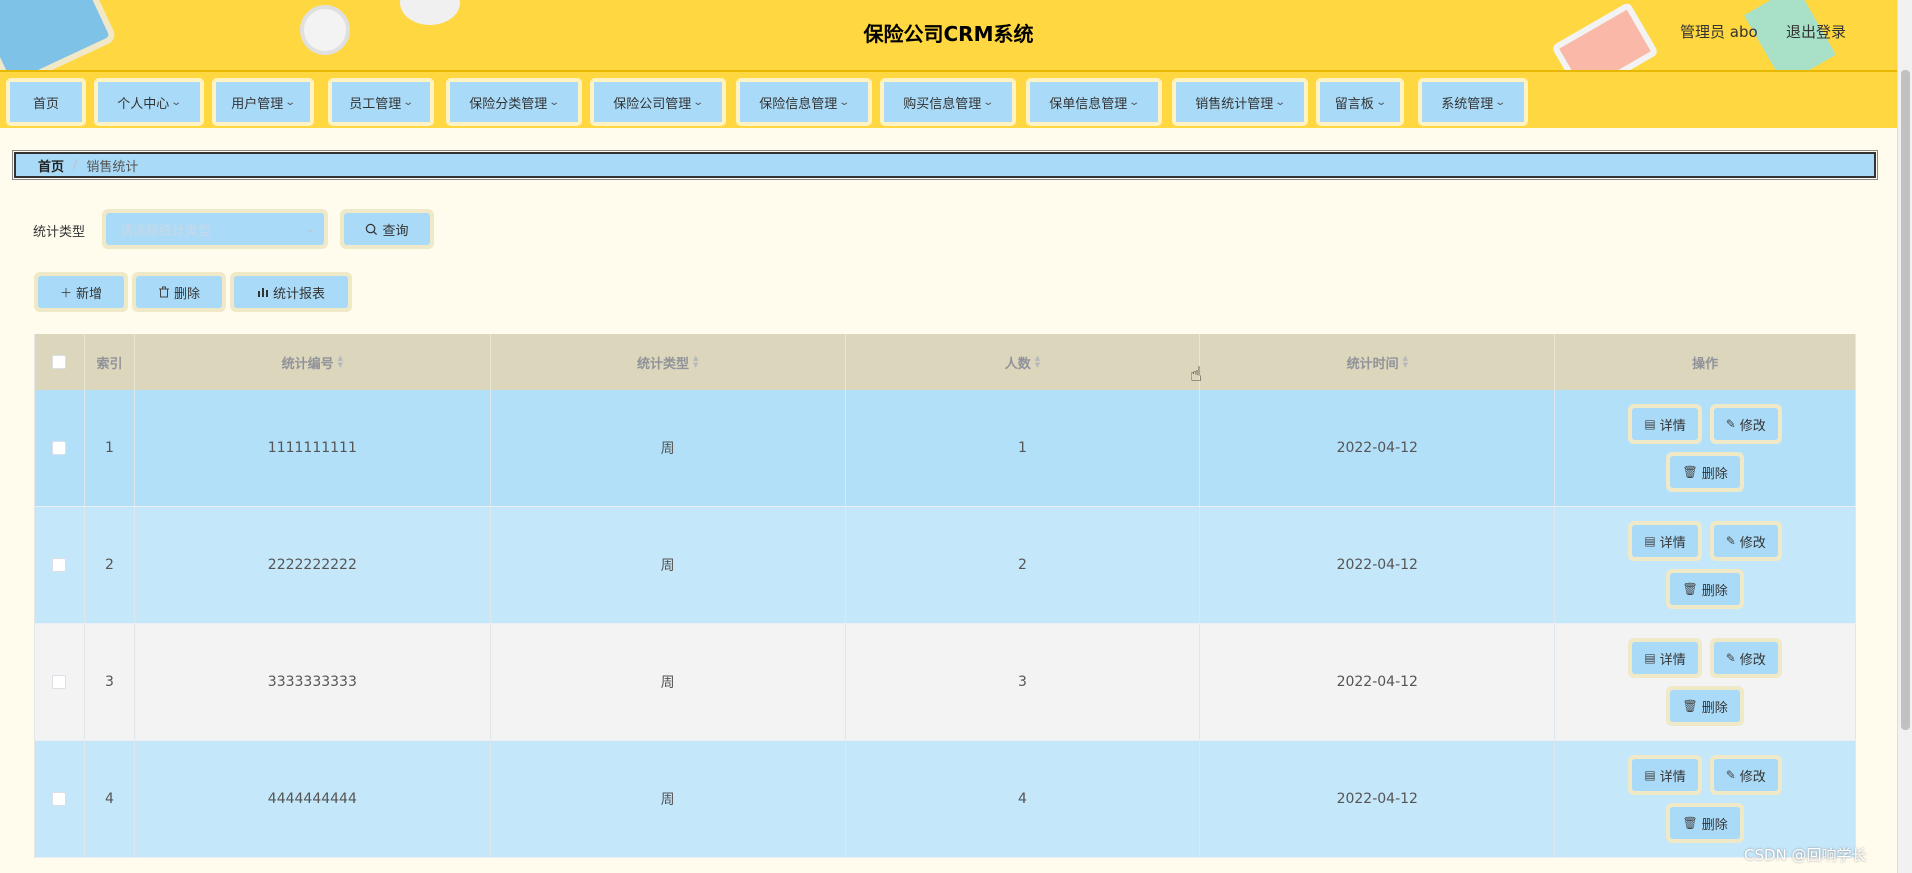 The image size is (1912, 873). I want to click on add-button: ＋ 新增, so click(81, 292).